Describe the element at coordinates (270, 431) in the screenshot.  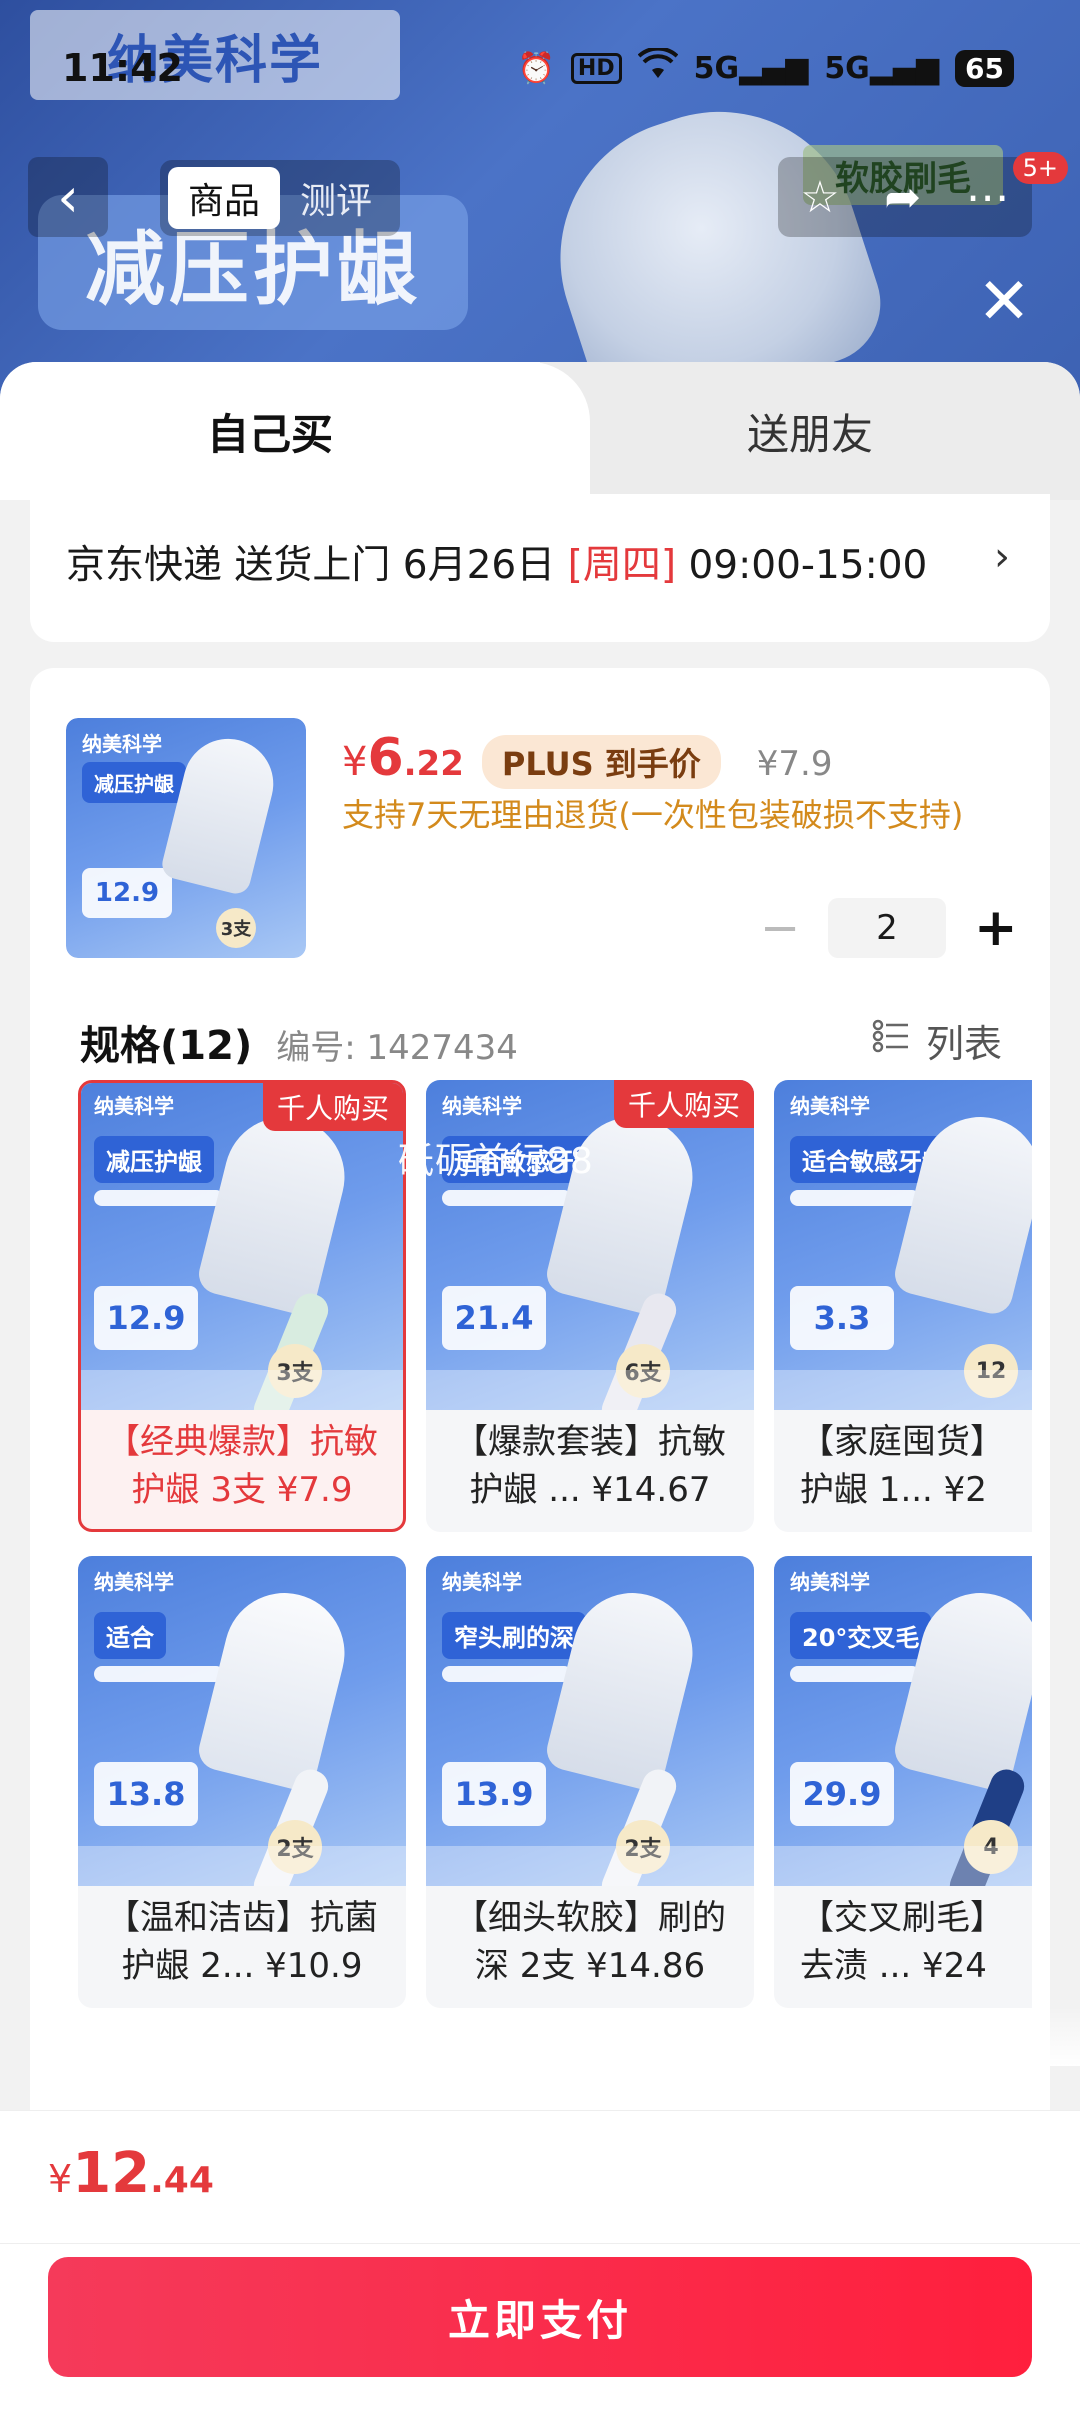
I see `tab-buy-self: 自己买` at that location.